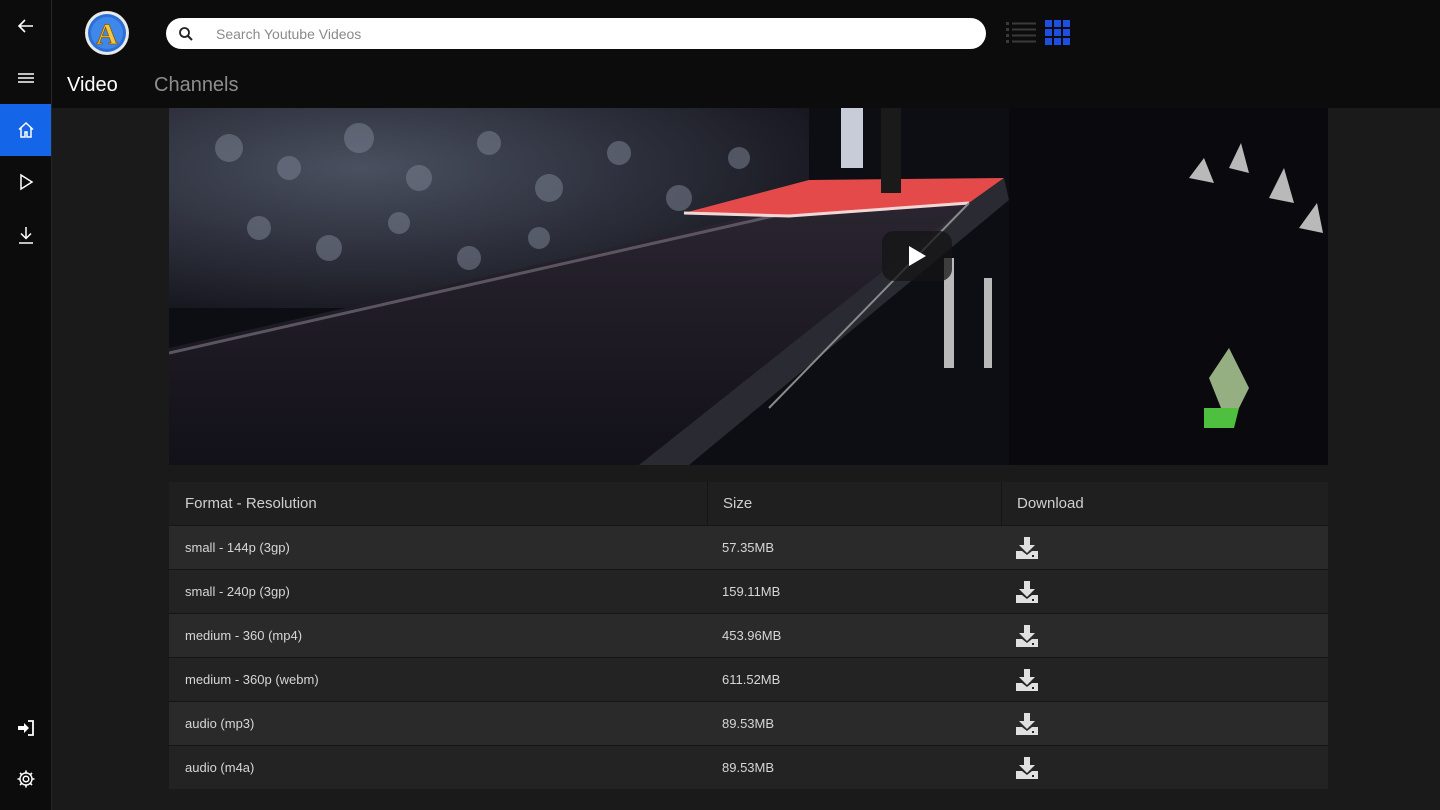 This screenshot has height=810, width=1440. I want to click on menu-icon, so click(25, 78).